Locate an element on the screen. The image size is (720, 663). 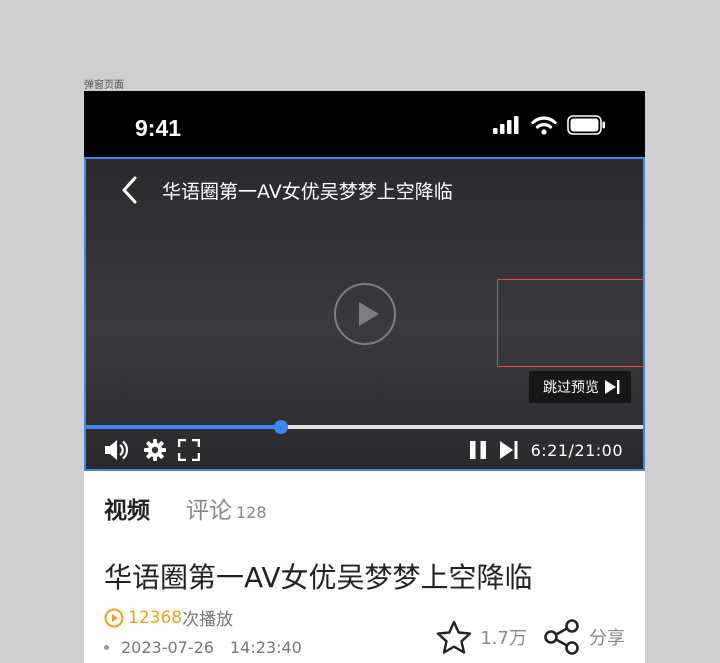
fullscreen-button is located at coordinates (189, 450).